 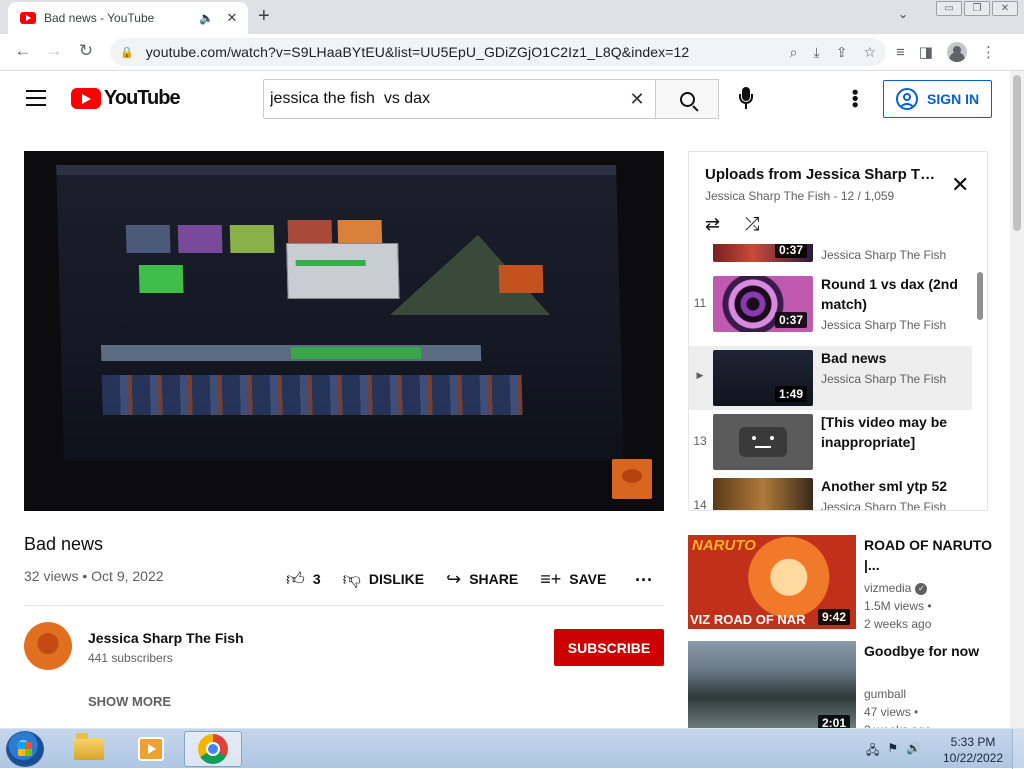 What do you see at coordinates (885, 694) in the screenshot?
I see `recommended-channel: gumball` at bounding box center [885, 694].